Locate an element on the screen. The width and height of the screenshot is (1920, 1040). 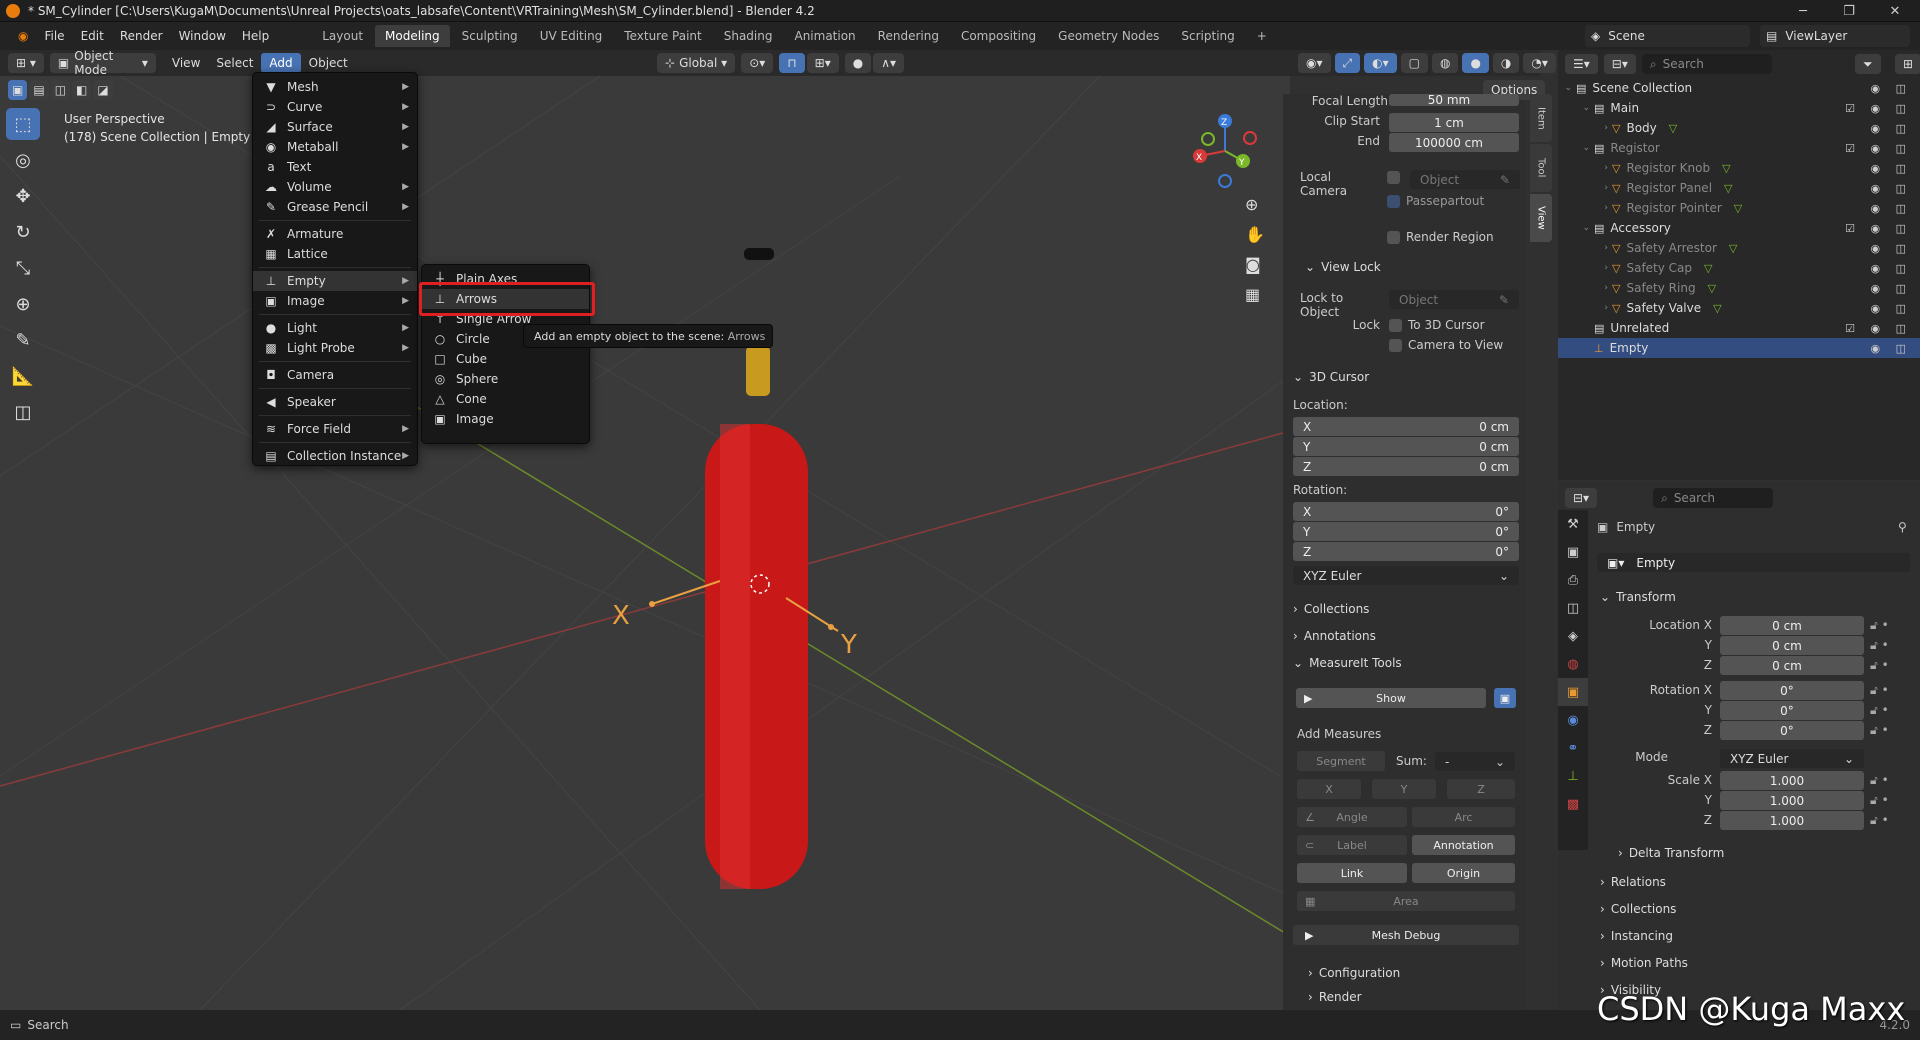
shading-rendered-icon: ◔▾ is located at coordinates (1539, 63).